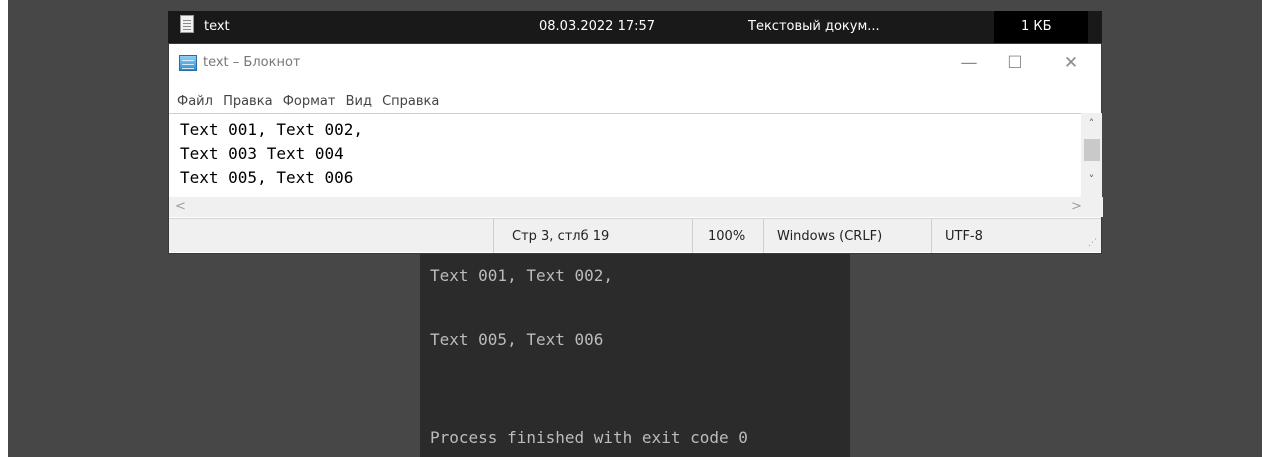  Describe the element at coordinates (267, 177) in the screenshot. I see `editor-line: Text 005, Text 006` at that location.